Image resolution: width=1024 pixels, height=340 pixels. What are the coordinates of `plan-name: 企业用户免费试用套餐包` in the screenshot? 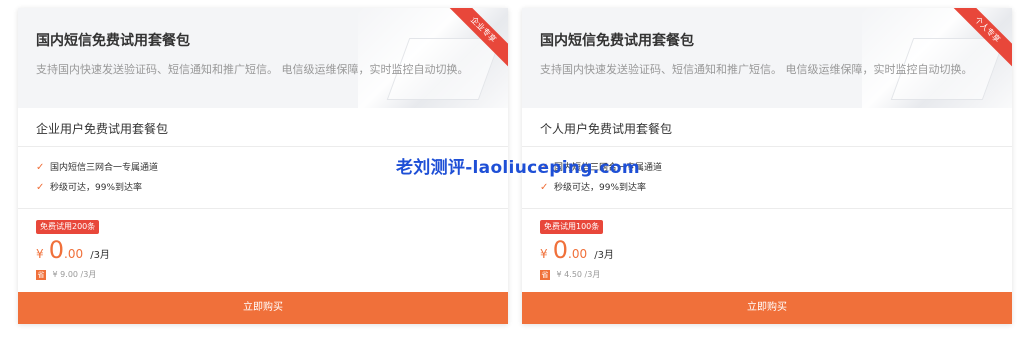 It's located at (102, 129).